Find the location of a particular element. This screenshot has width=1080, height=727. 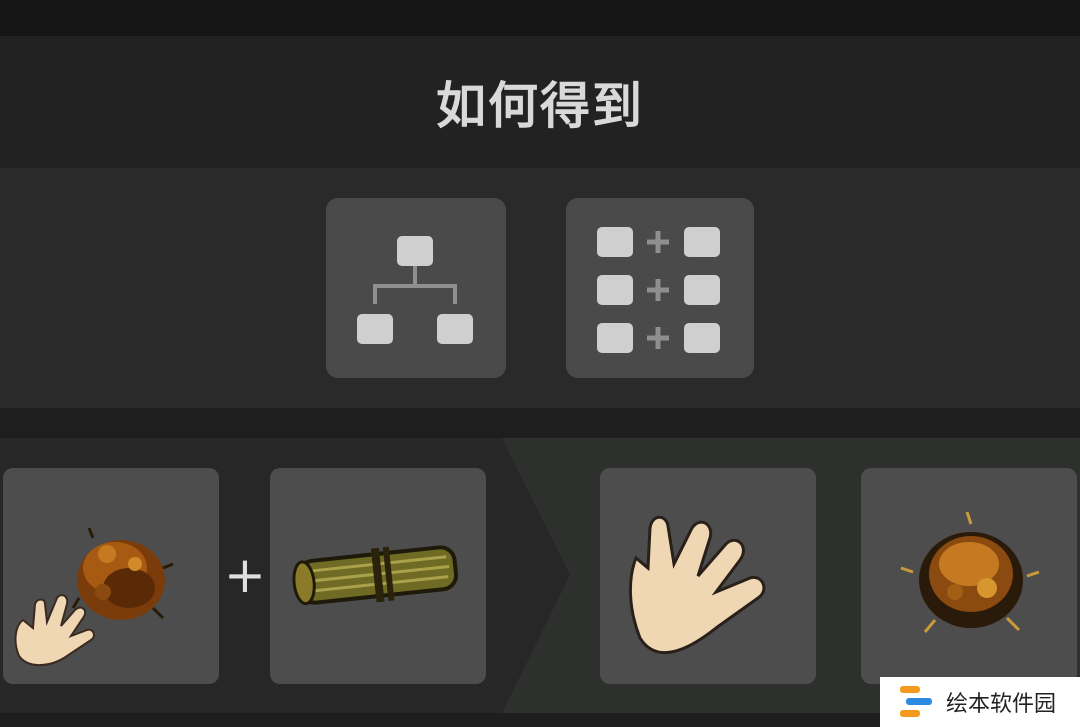

grid-view-button is located at coordinates (660, 288).